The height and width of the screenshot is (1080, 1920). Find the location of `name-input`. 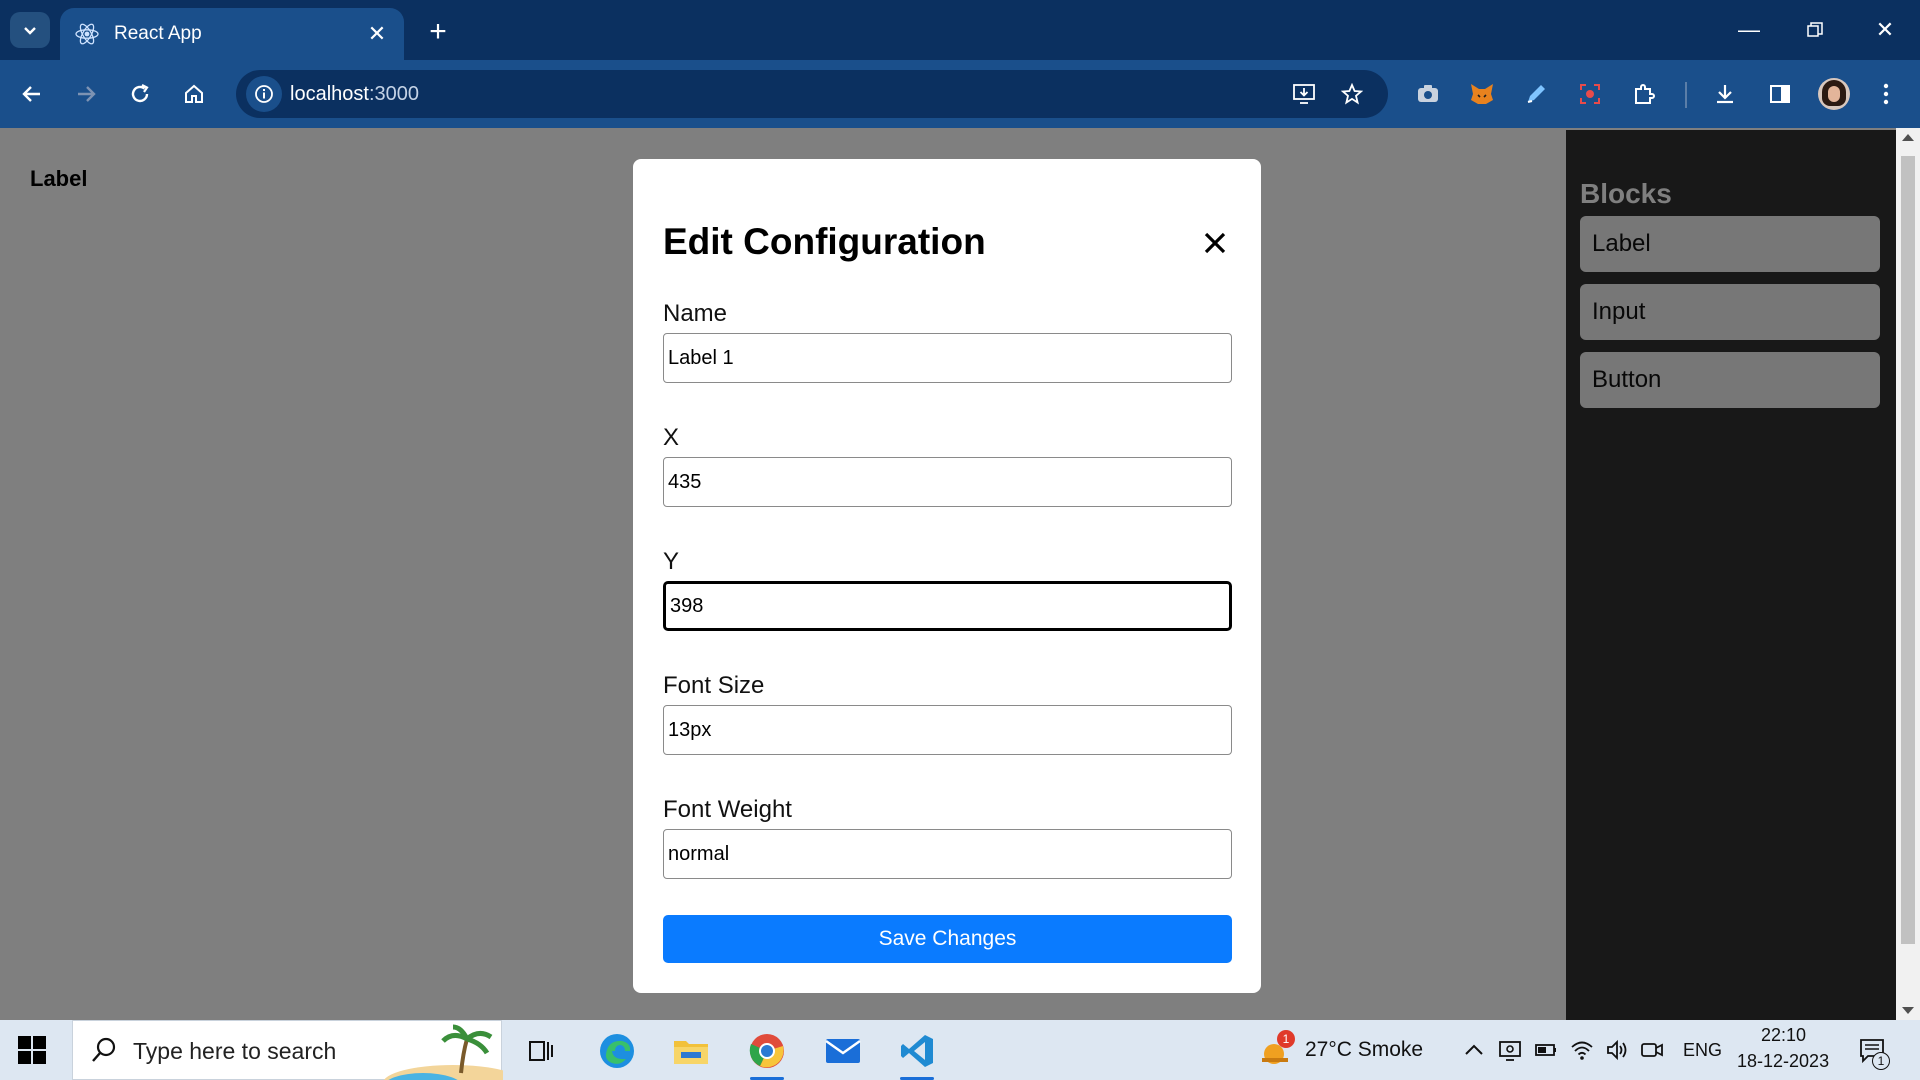

name-input is located at coordinates (947, 358).